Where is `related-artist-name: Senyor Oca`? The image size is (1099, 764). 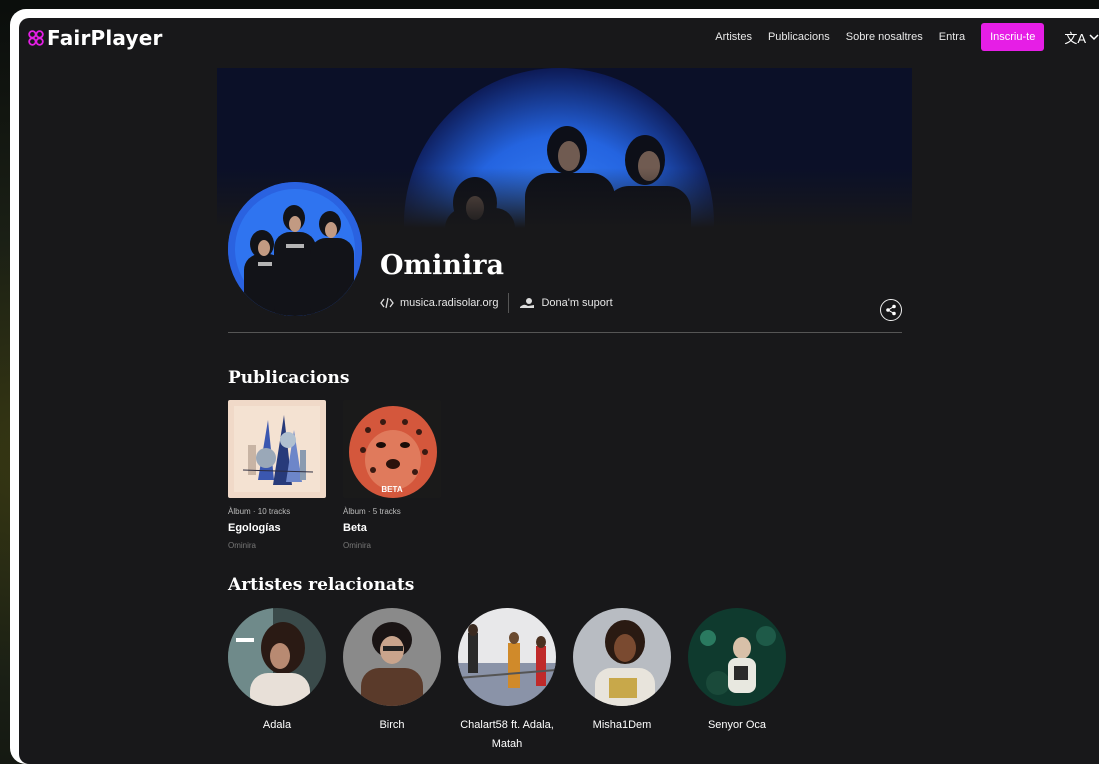 related-artist-name: Senyor Oca is located at coordinates (737, 725).